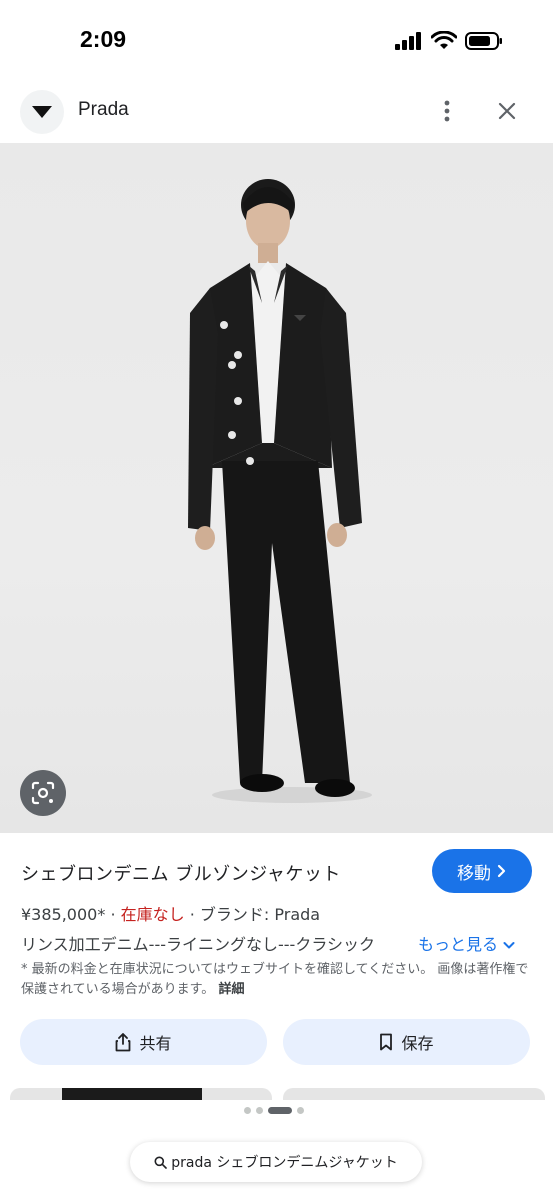 The height and width of the screenshot is (1200, 553). Describe the element at coordinates (155, 1043) in the screenshot. I see `share-label: 共有` at that location.